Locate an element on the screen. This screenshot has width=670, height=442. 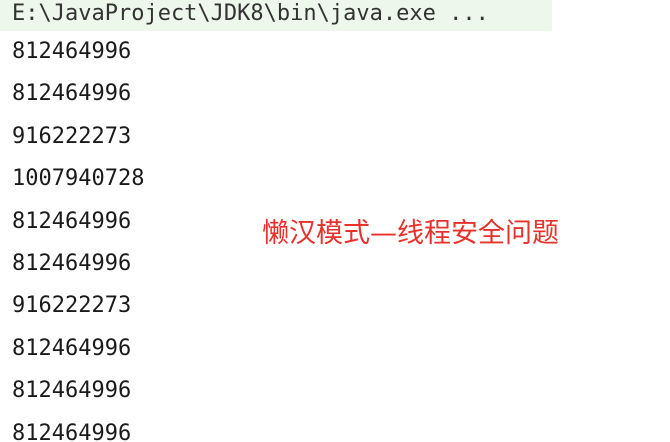
annotation-label: 懒汉模式—线程安全问题 is located at coordinates (410, 233).